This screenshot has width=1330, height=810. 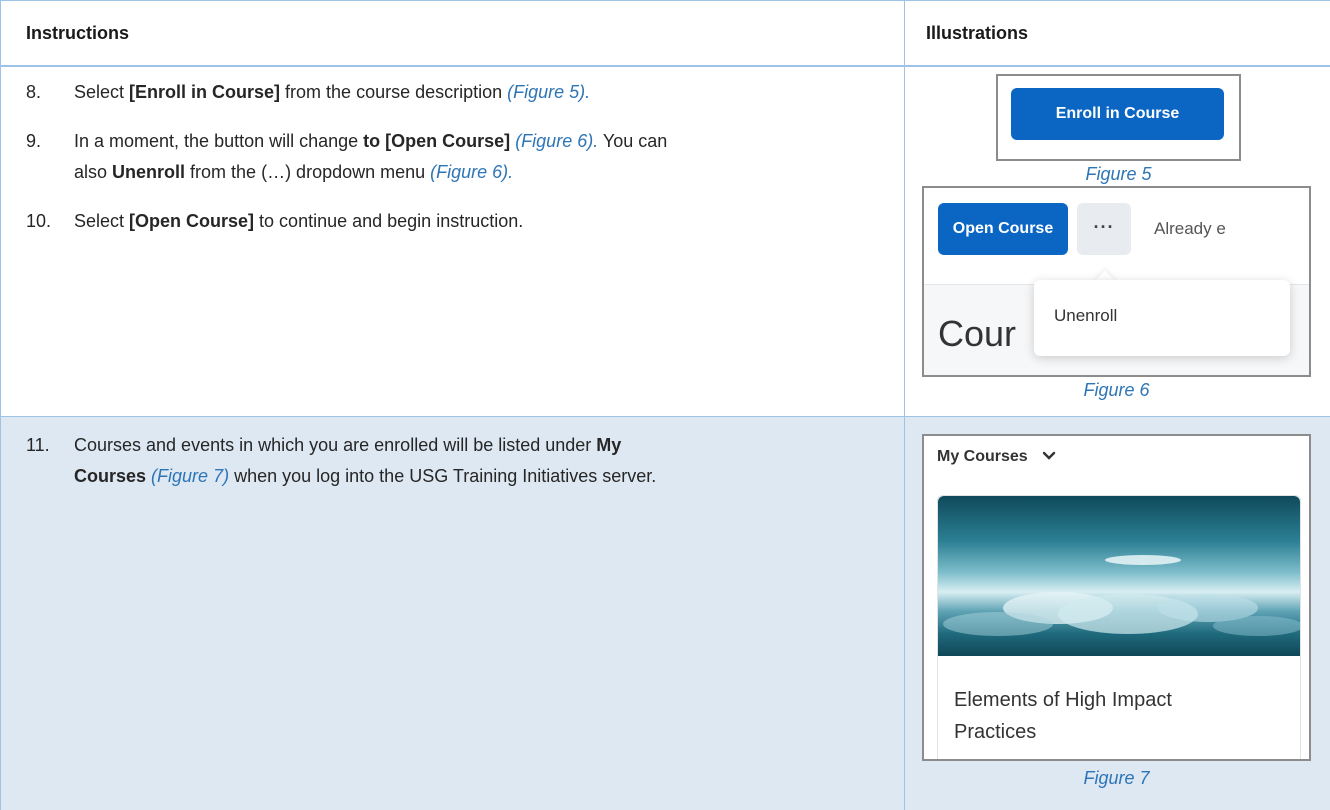 I want to click on illustrations-header: Illustrations, so click(x=977, y=33).